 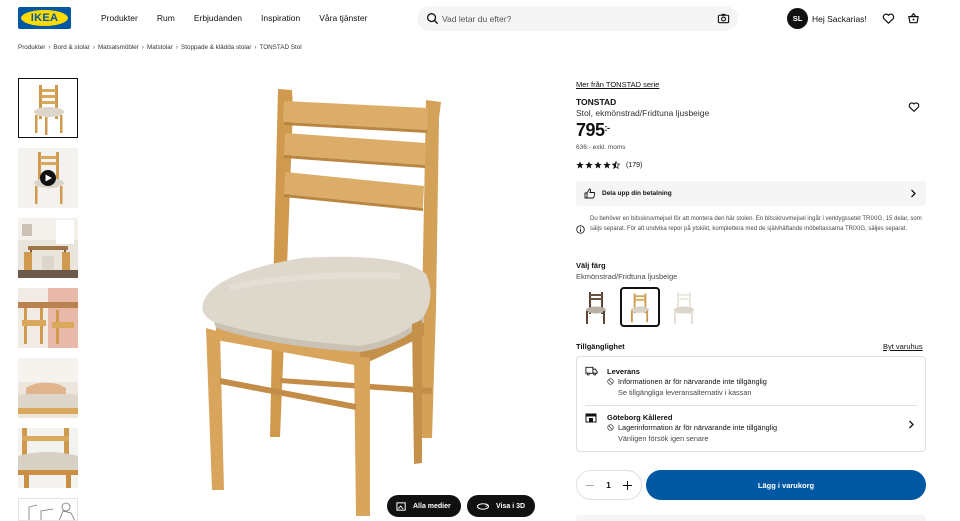 I want to click on price-value: 795, so click(x=590, y=130).